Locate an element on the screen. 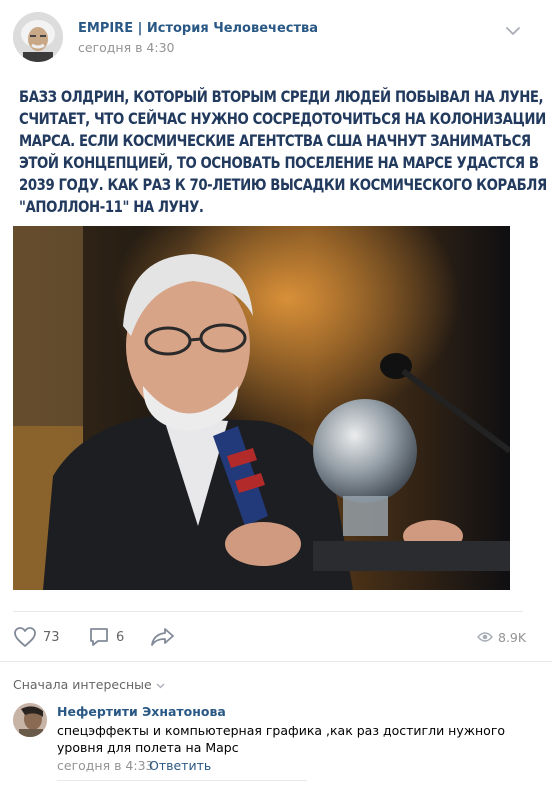  share-button is located at coordinates (163, 637).